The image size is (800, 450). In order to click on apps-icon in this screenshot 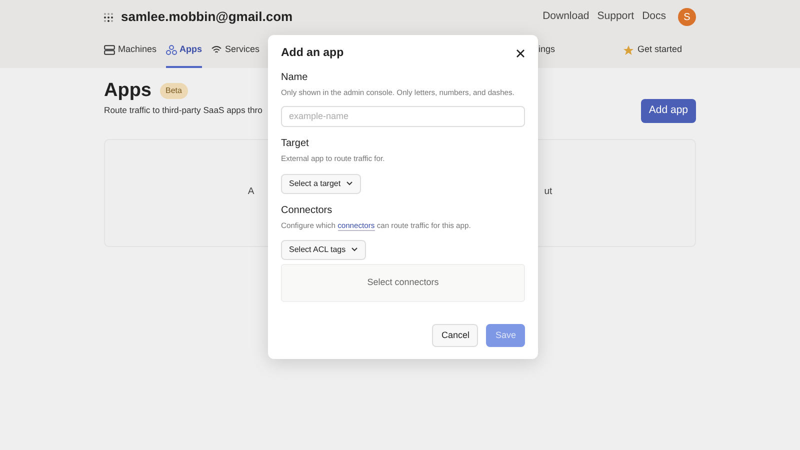, I will do `click(171, 50)`.